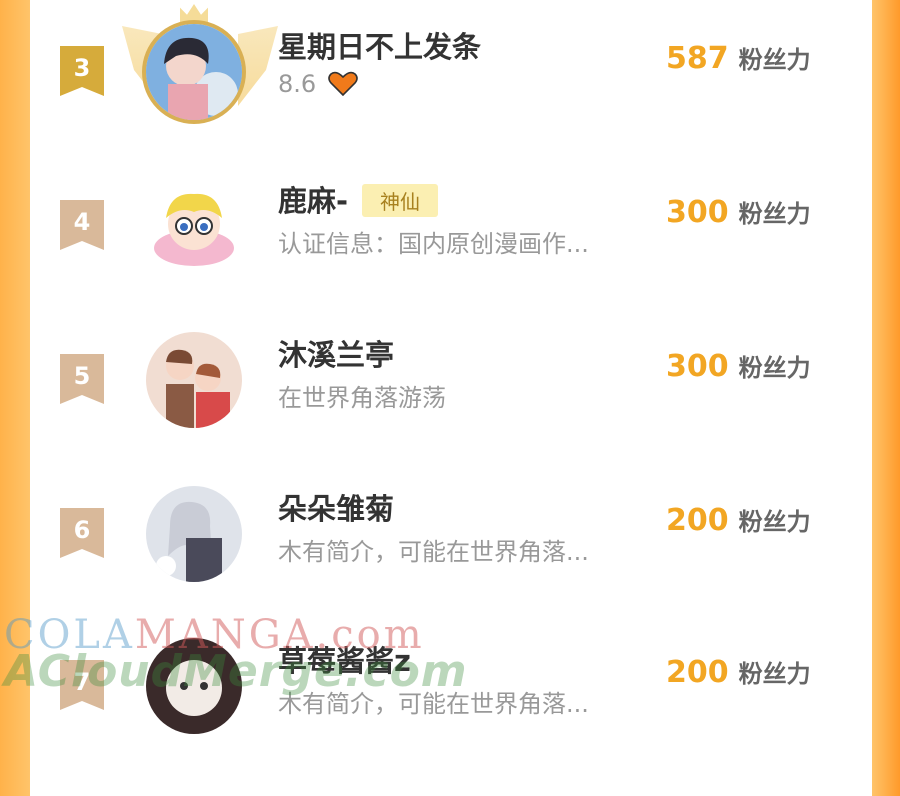 This screenshot has width=900, height=796. What do you see at coordinates (336, 353) in the screenshot?
I see `user-name: 沐溪兰亭` at bounding box center [336, 353].